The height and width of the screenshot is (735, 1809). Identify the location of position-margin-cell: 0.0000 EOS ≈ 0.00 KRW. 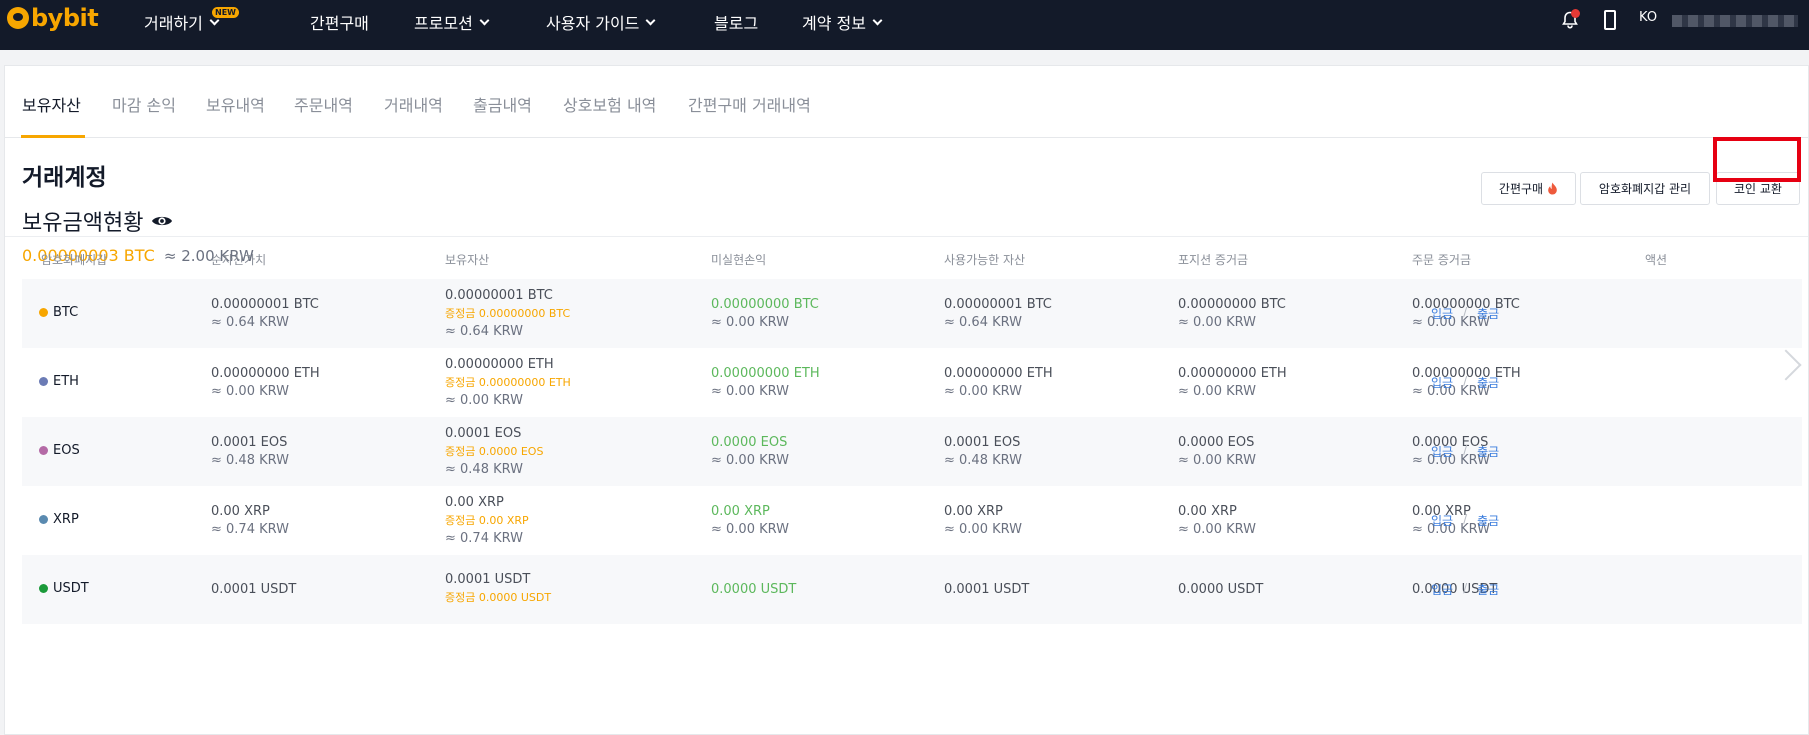
(1217, 452).